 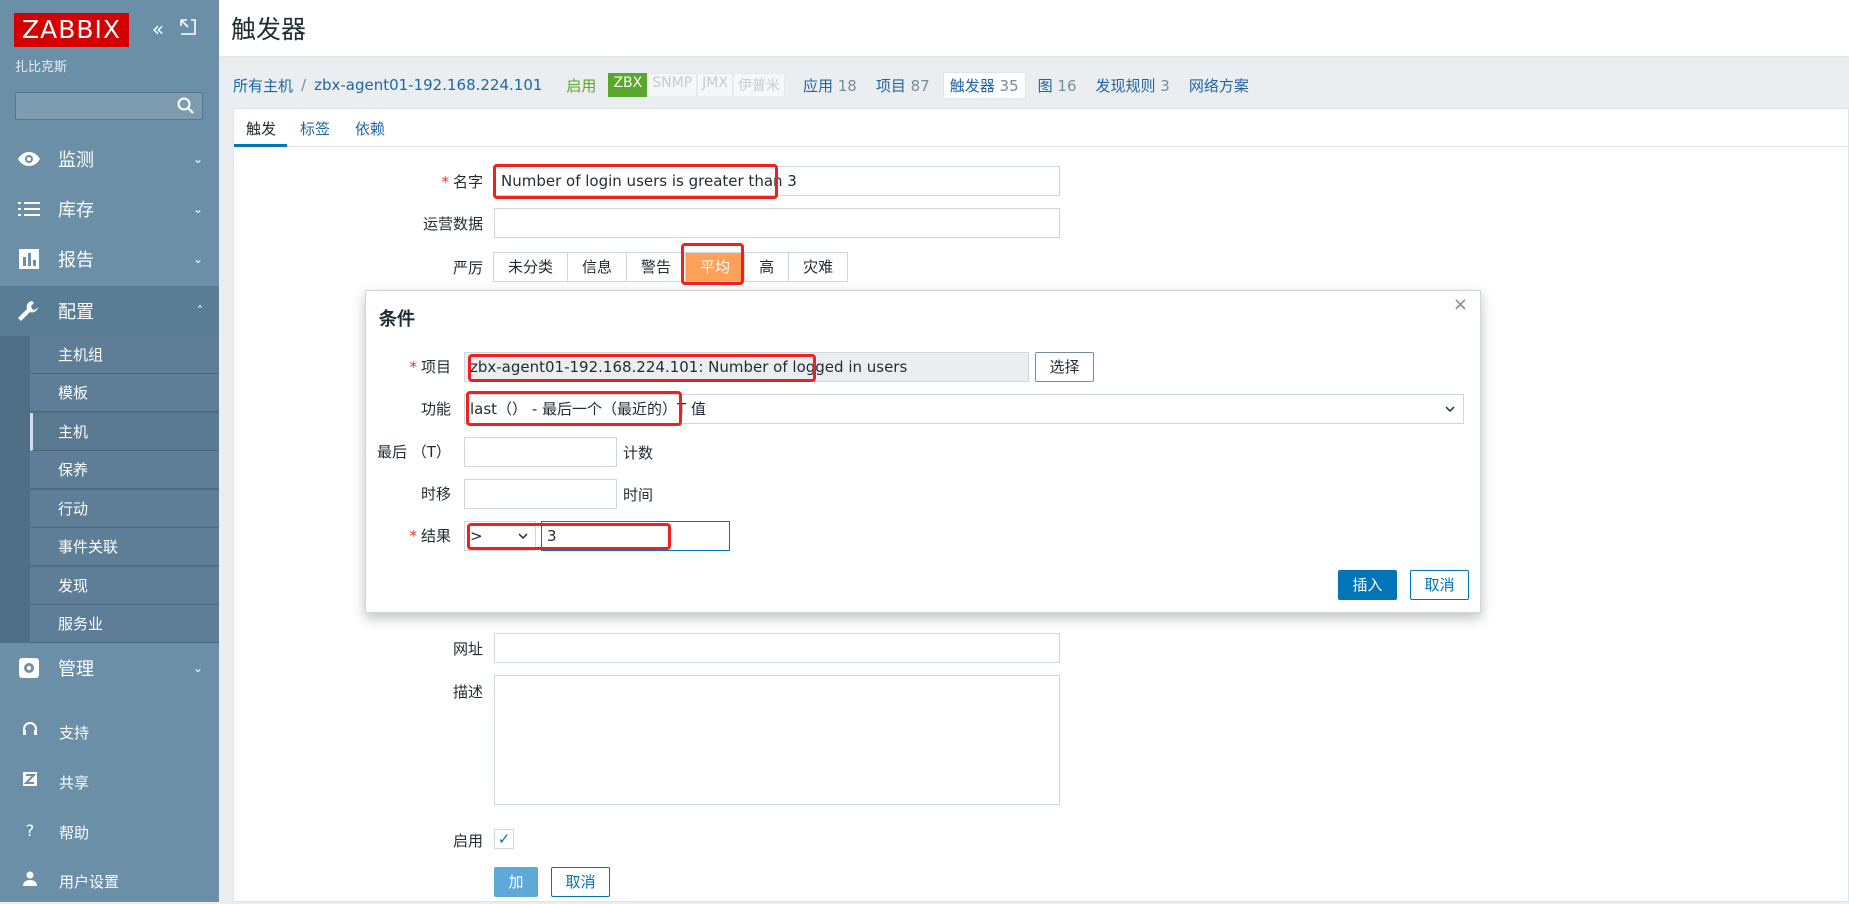 What do you see at coordinates (597, 267) in the screenshot?
I see `severity-information: 信息` at bounding box center [597, 267].